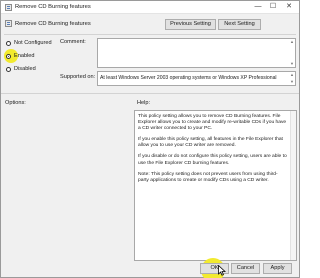  I want to click on radio-label: Disabled, so click(25, 69).